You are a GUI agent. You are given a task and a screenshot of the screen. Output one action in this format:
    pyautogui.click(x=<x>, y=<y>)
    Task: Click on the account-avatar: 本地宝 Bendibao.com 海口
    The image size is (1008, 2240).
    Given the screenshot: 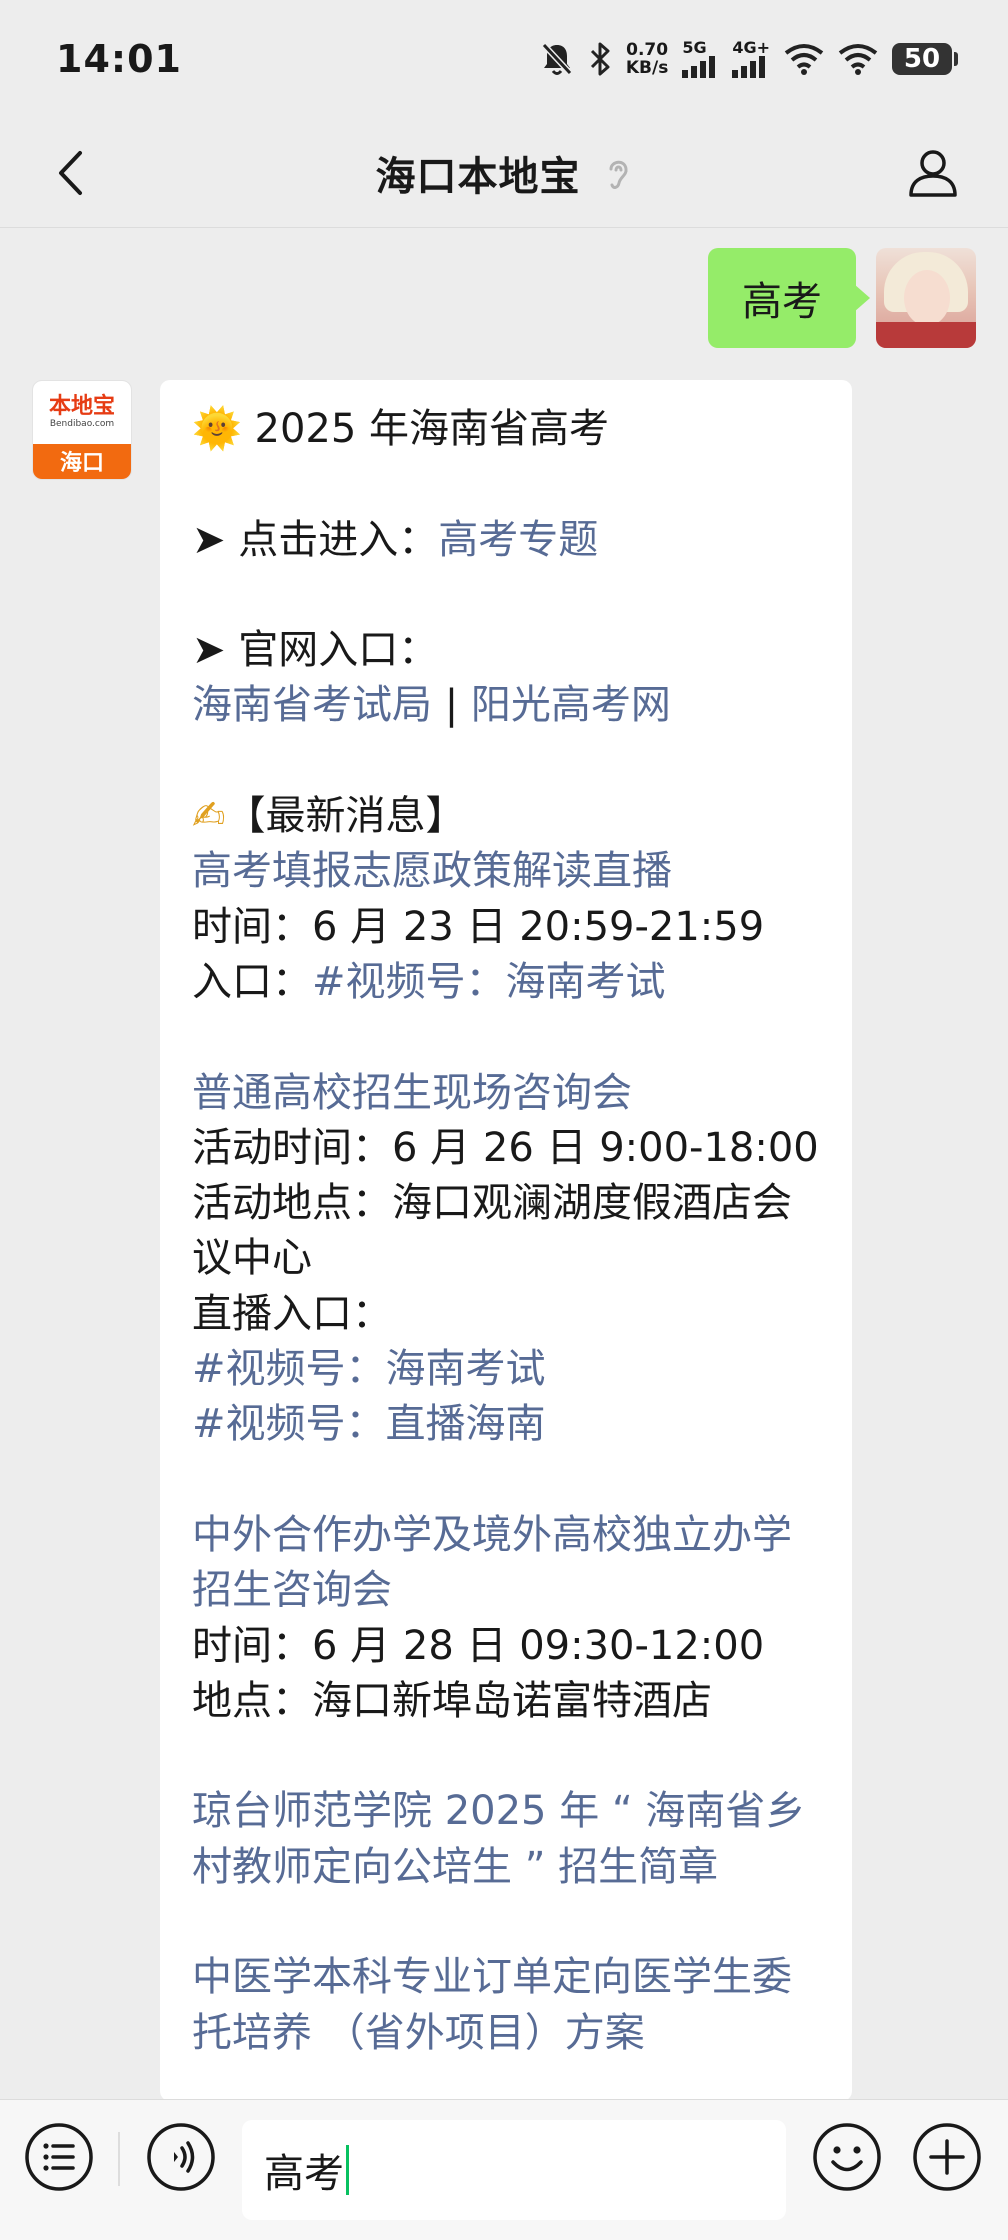 What is the action you would take?
    pyautogui.click(x=82, y=430)
    